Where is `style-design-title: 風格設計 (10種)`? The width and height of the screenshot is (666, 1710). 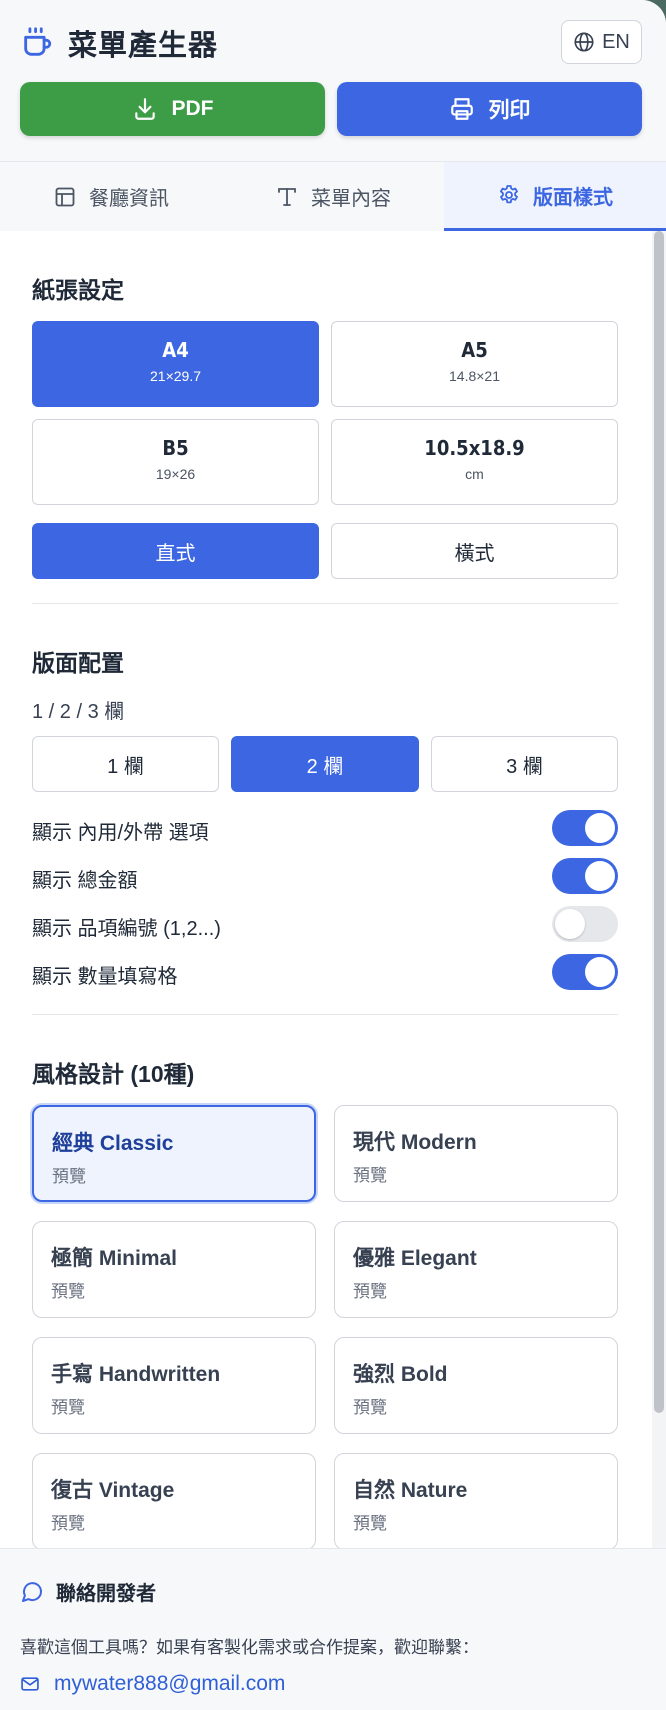 style-design-title: 風格設計 (10種) is located at coordinates (113, 1074).